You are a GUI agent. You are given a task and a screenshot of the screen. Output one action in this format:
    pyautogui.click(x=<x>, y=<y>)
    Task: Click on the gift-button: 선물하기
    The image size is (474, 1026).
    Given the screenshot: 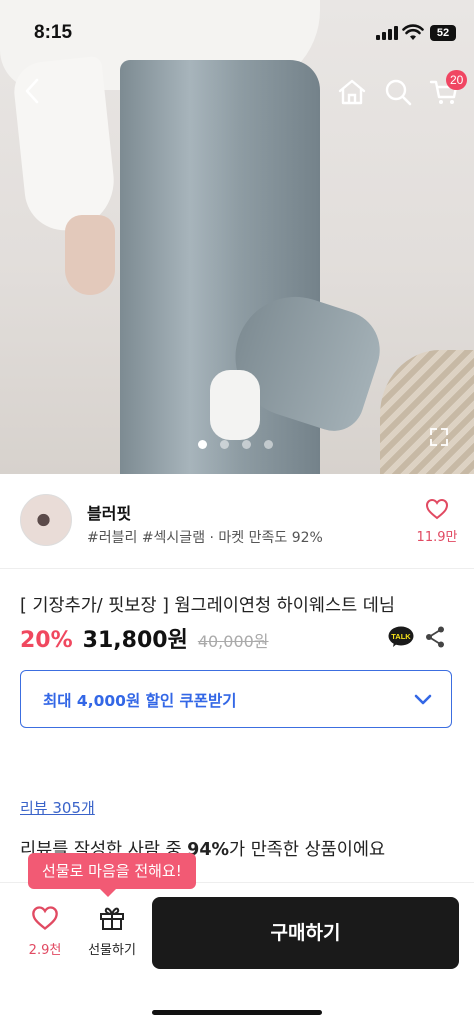 What is the action you would take?
    pyautogui.click(x=112, y=931)
    